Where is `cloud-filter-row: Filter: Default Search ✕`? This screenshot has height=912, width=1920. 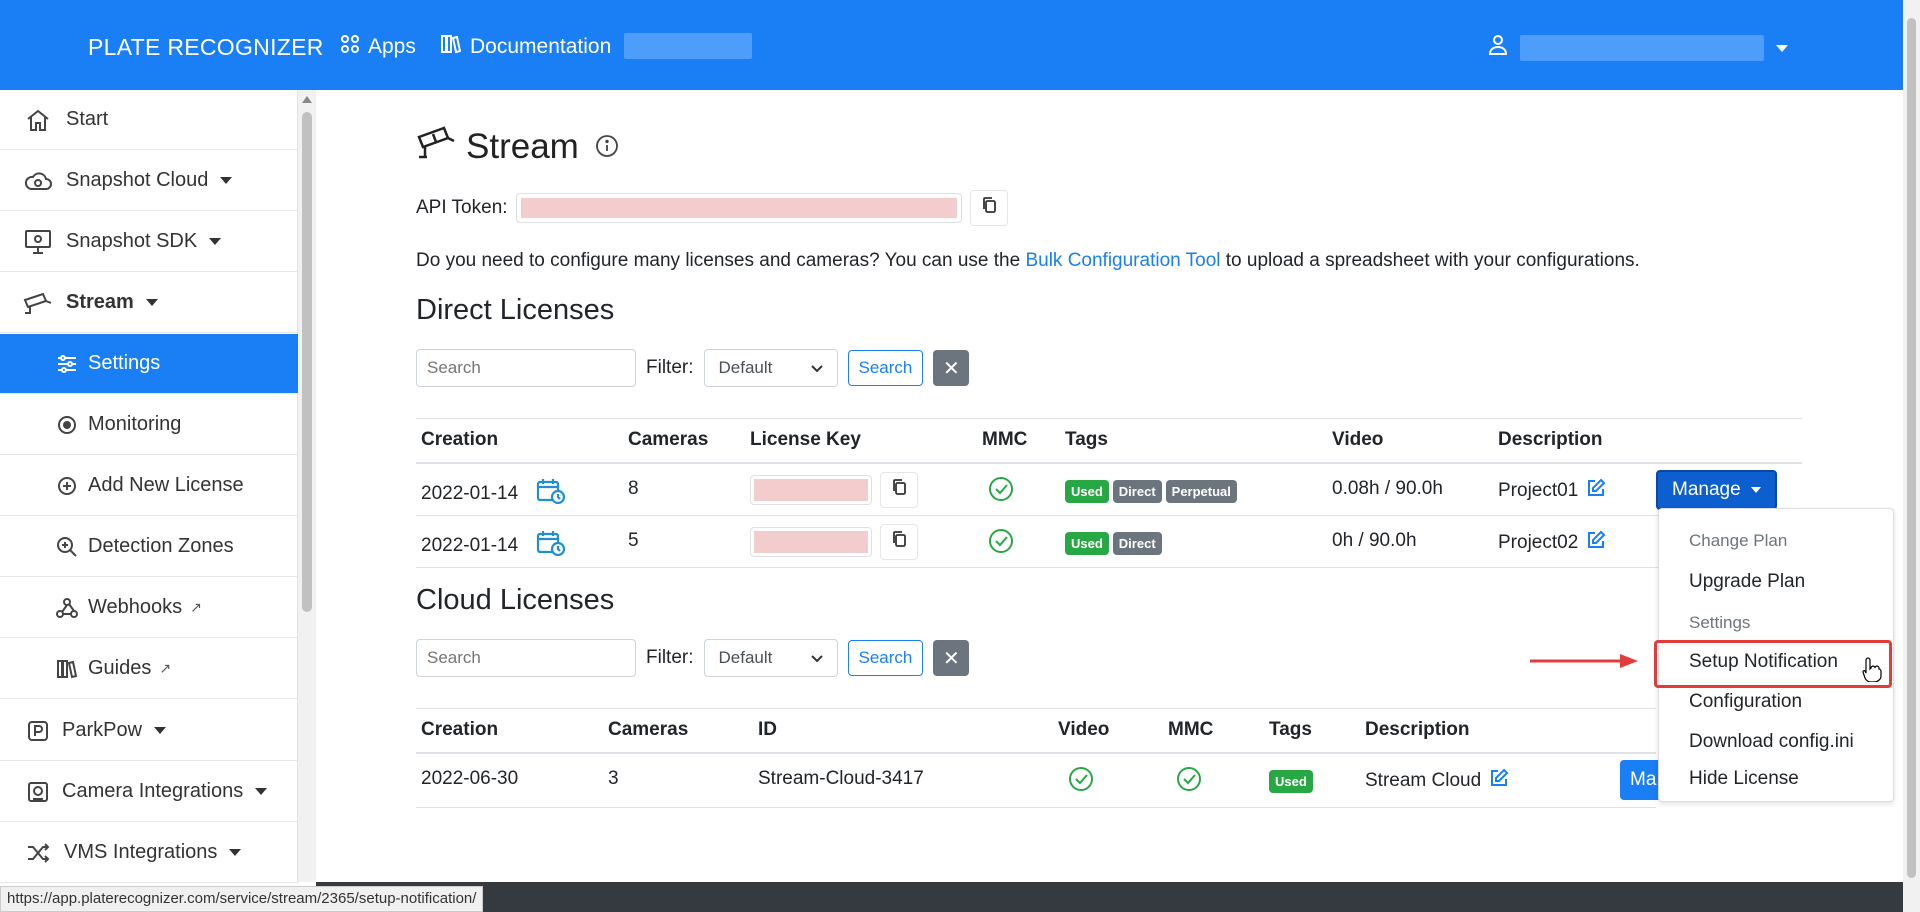 cloud-filter-row: Filter: Default Search ✕ is located at coordinates (693, 658).